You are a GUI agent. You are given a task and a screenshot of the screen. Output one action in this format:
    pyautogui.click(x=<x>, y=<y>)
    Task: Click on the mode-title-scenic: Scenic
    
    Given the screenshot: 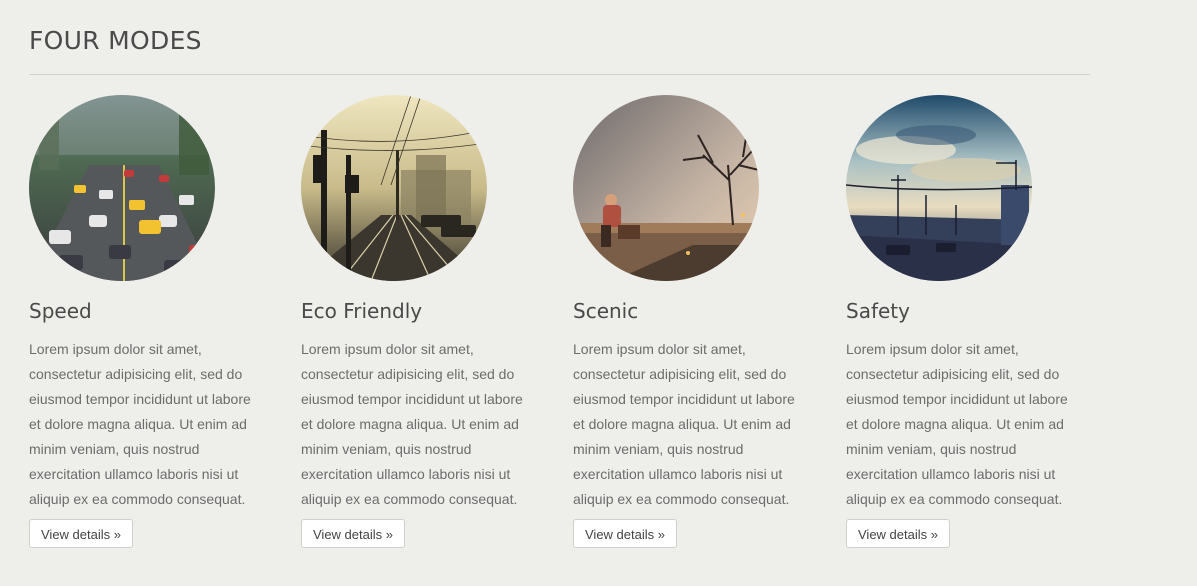 What is the action you would take?
    pyautogui.click(x=606, y=311)
    